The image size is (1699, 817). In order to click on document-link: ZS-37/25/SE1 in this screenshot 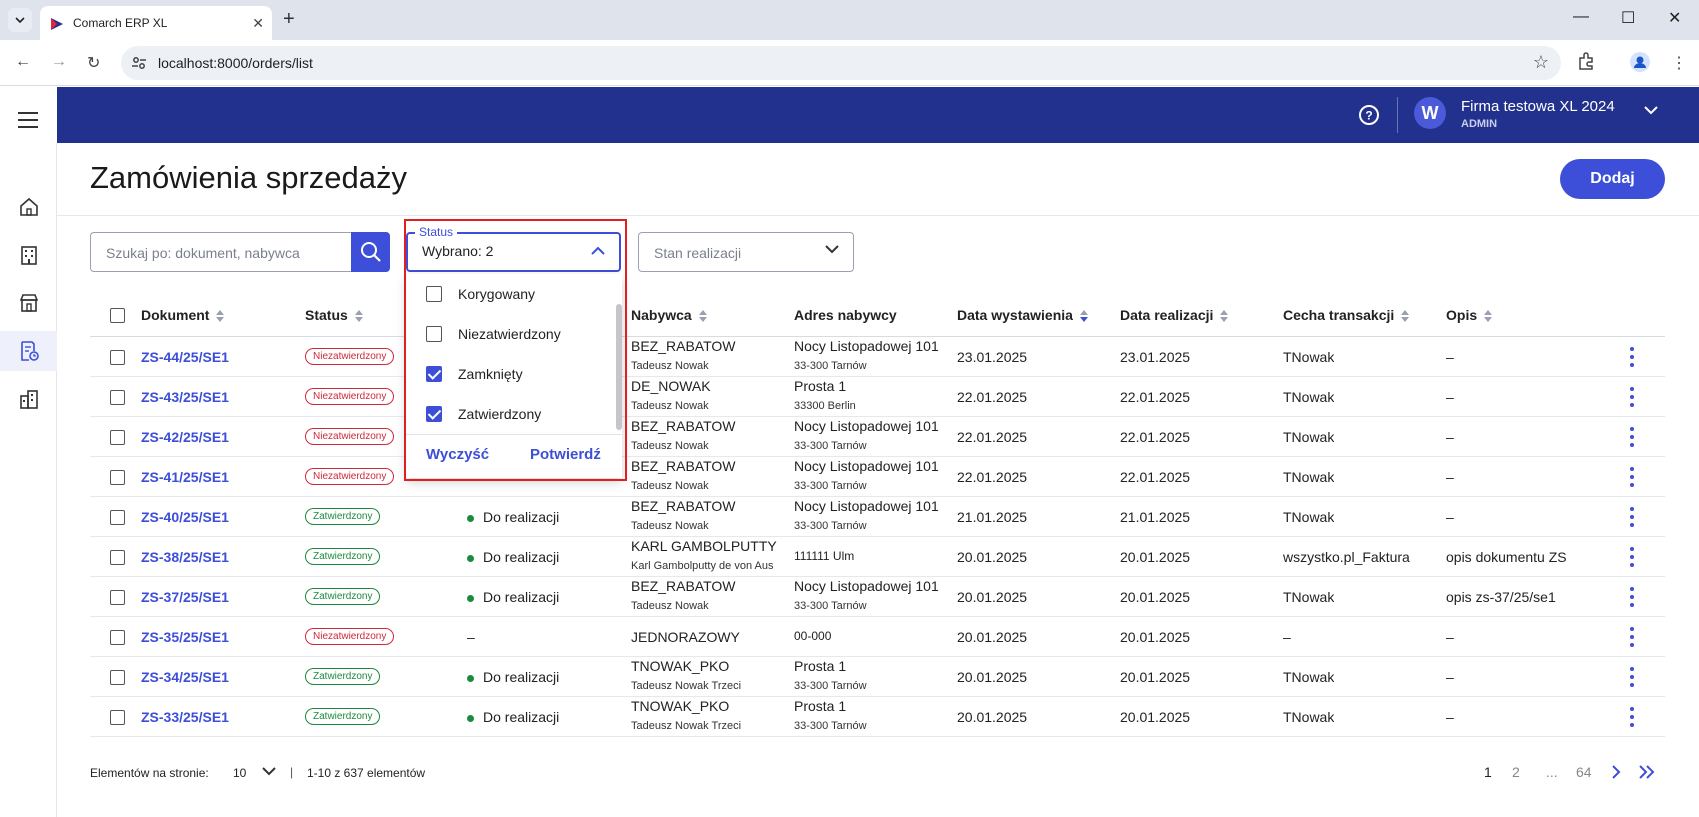, I will do `click(185, 597)`.